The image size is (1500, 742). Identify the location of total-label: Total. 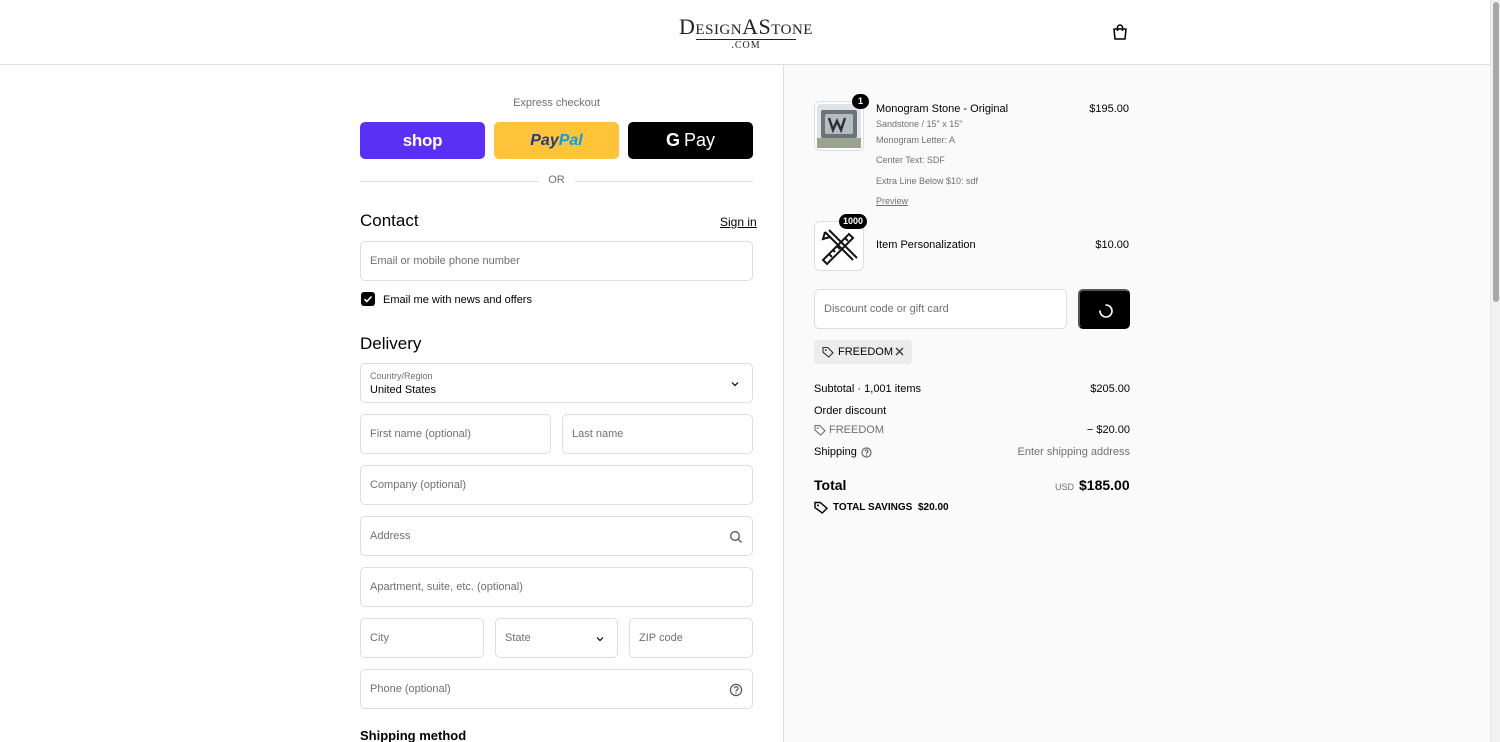
(830, 485).